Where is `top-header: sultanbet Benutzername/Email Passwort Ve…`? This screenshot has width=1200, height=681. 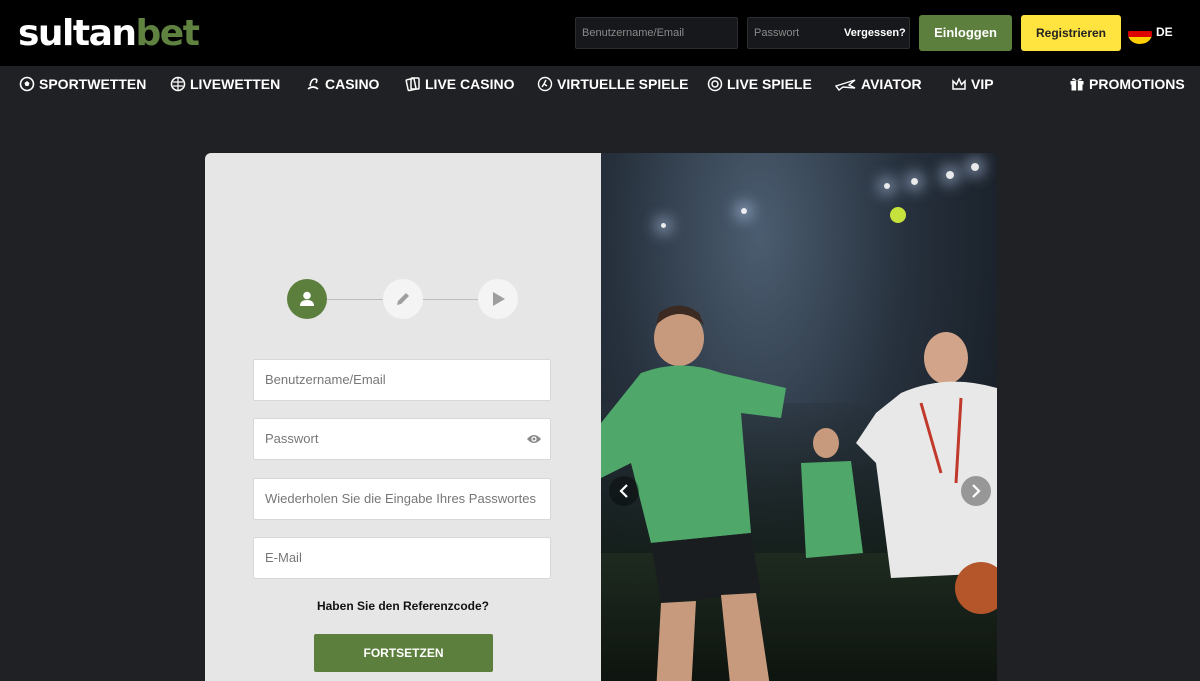
top-header: sultanbet Benutzername/Email Passwort Ve… is located at coordinates (600, 33).